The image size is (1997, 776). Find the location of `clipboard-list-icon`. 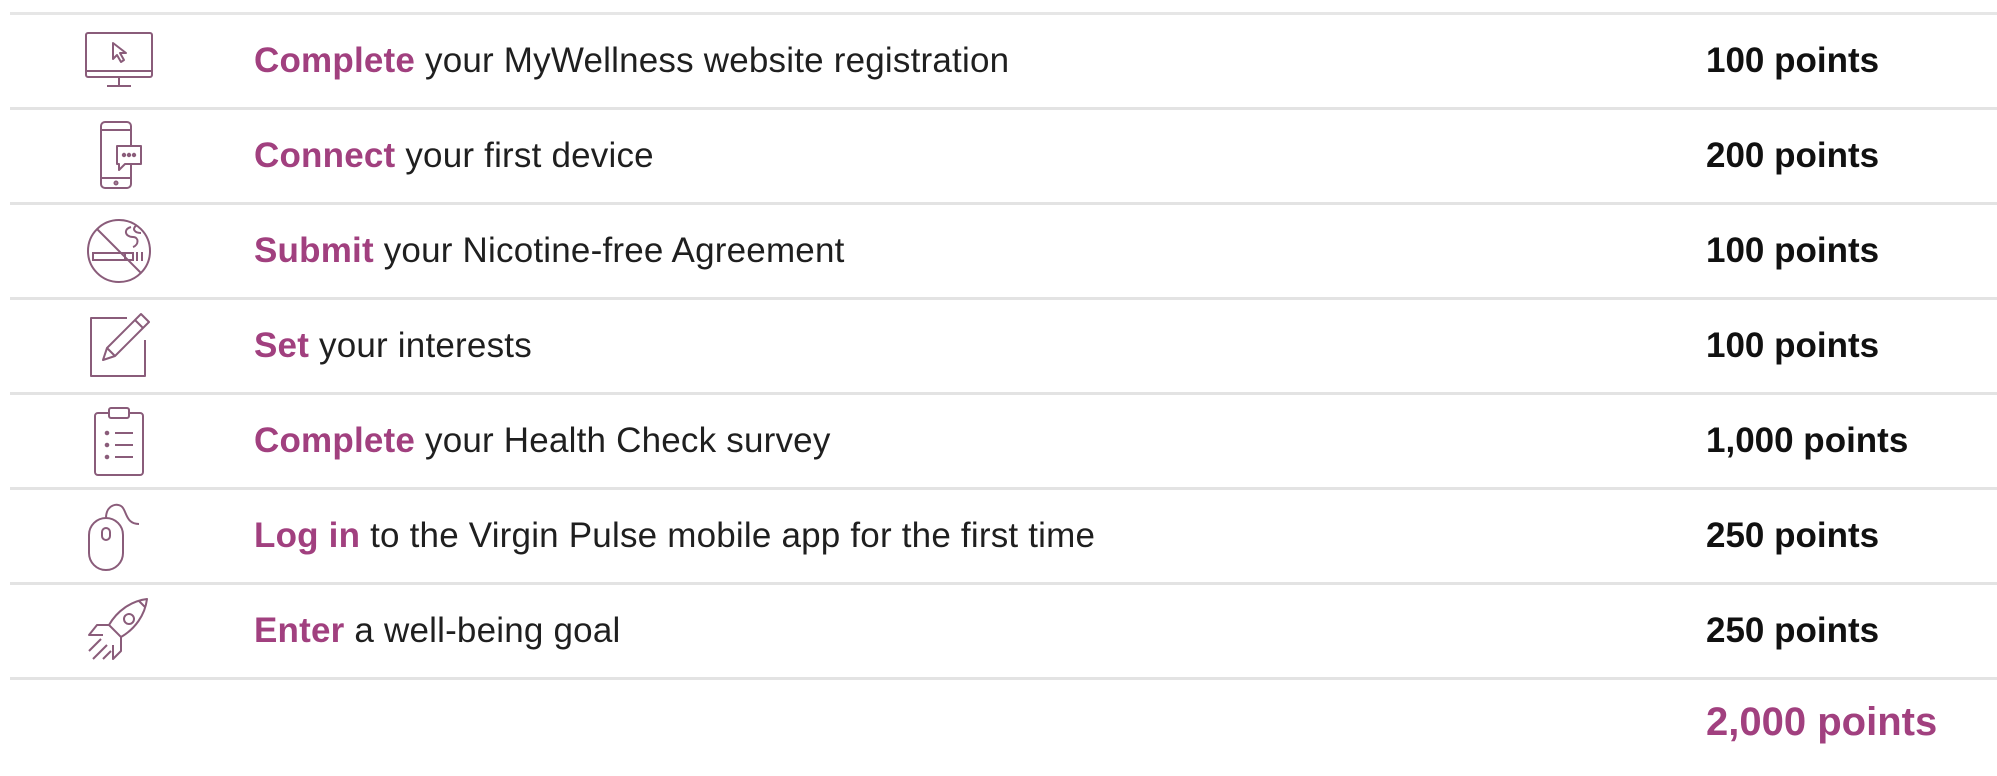

clipboard-list-icon is located at coordinates (119, 441).